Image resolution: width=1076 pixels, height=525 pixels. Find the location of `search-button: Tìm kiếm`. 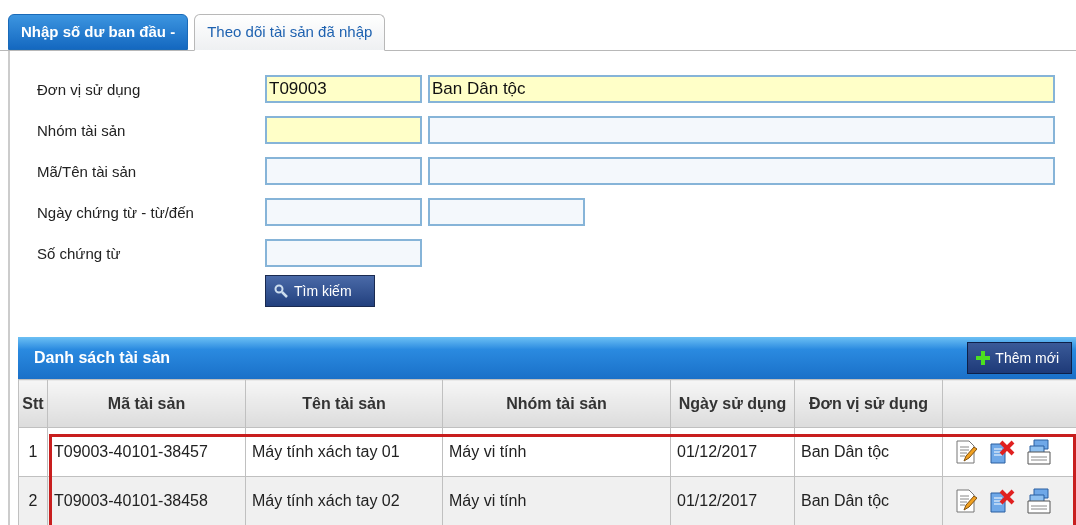

search-button: Tìm kiếm is located at coordinates (320, 291).